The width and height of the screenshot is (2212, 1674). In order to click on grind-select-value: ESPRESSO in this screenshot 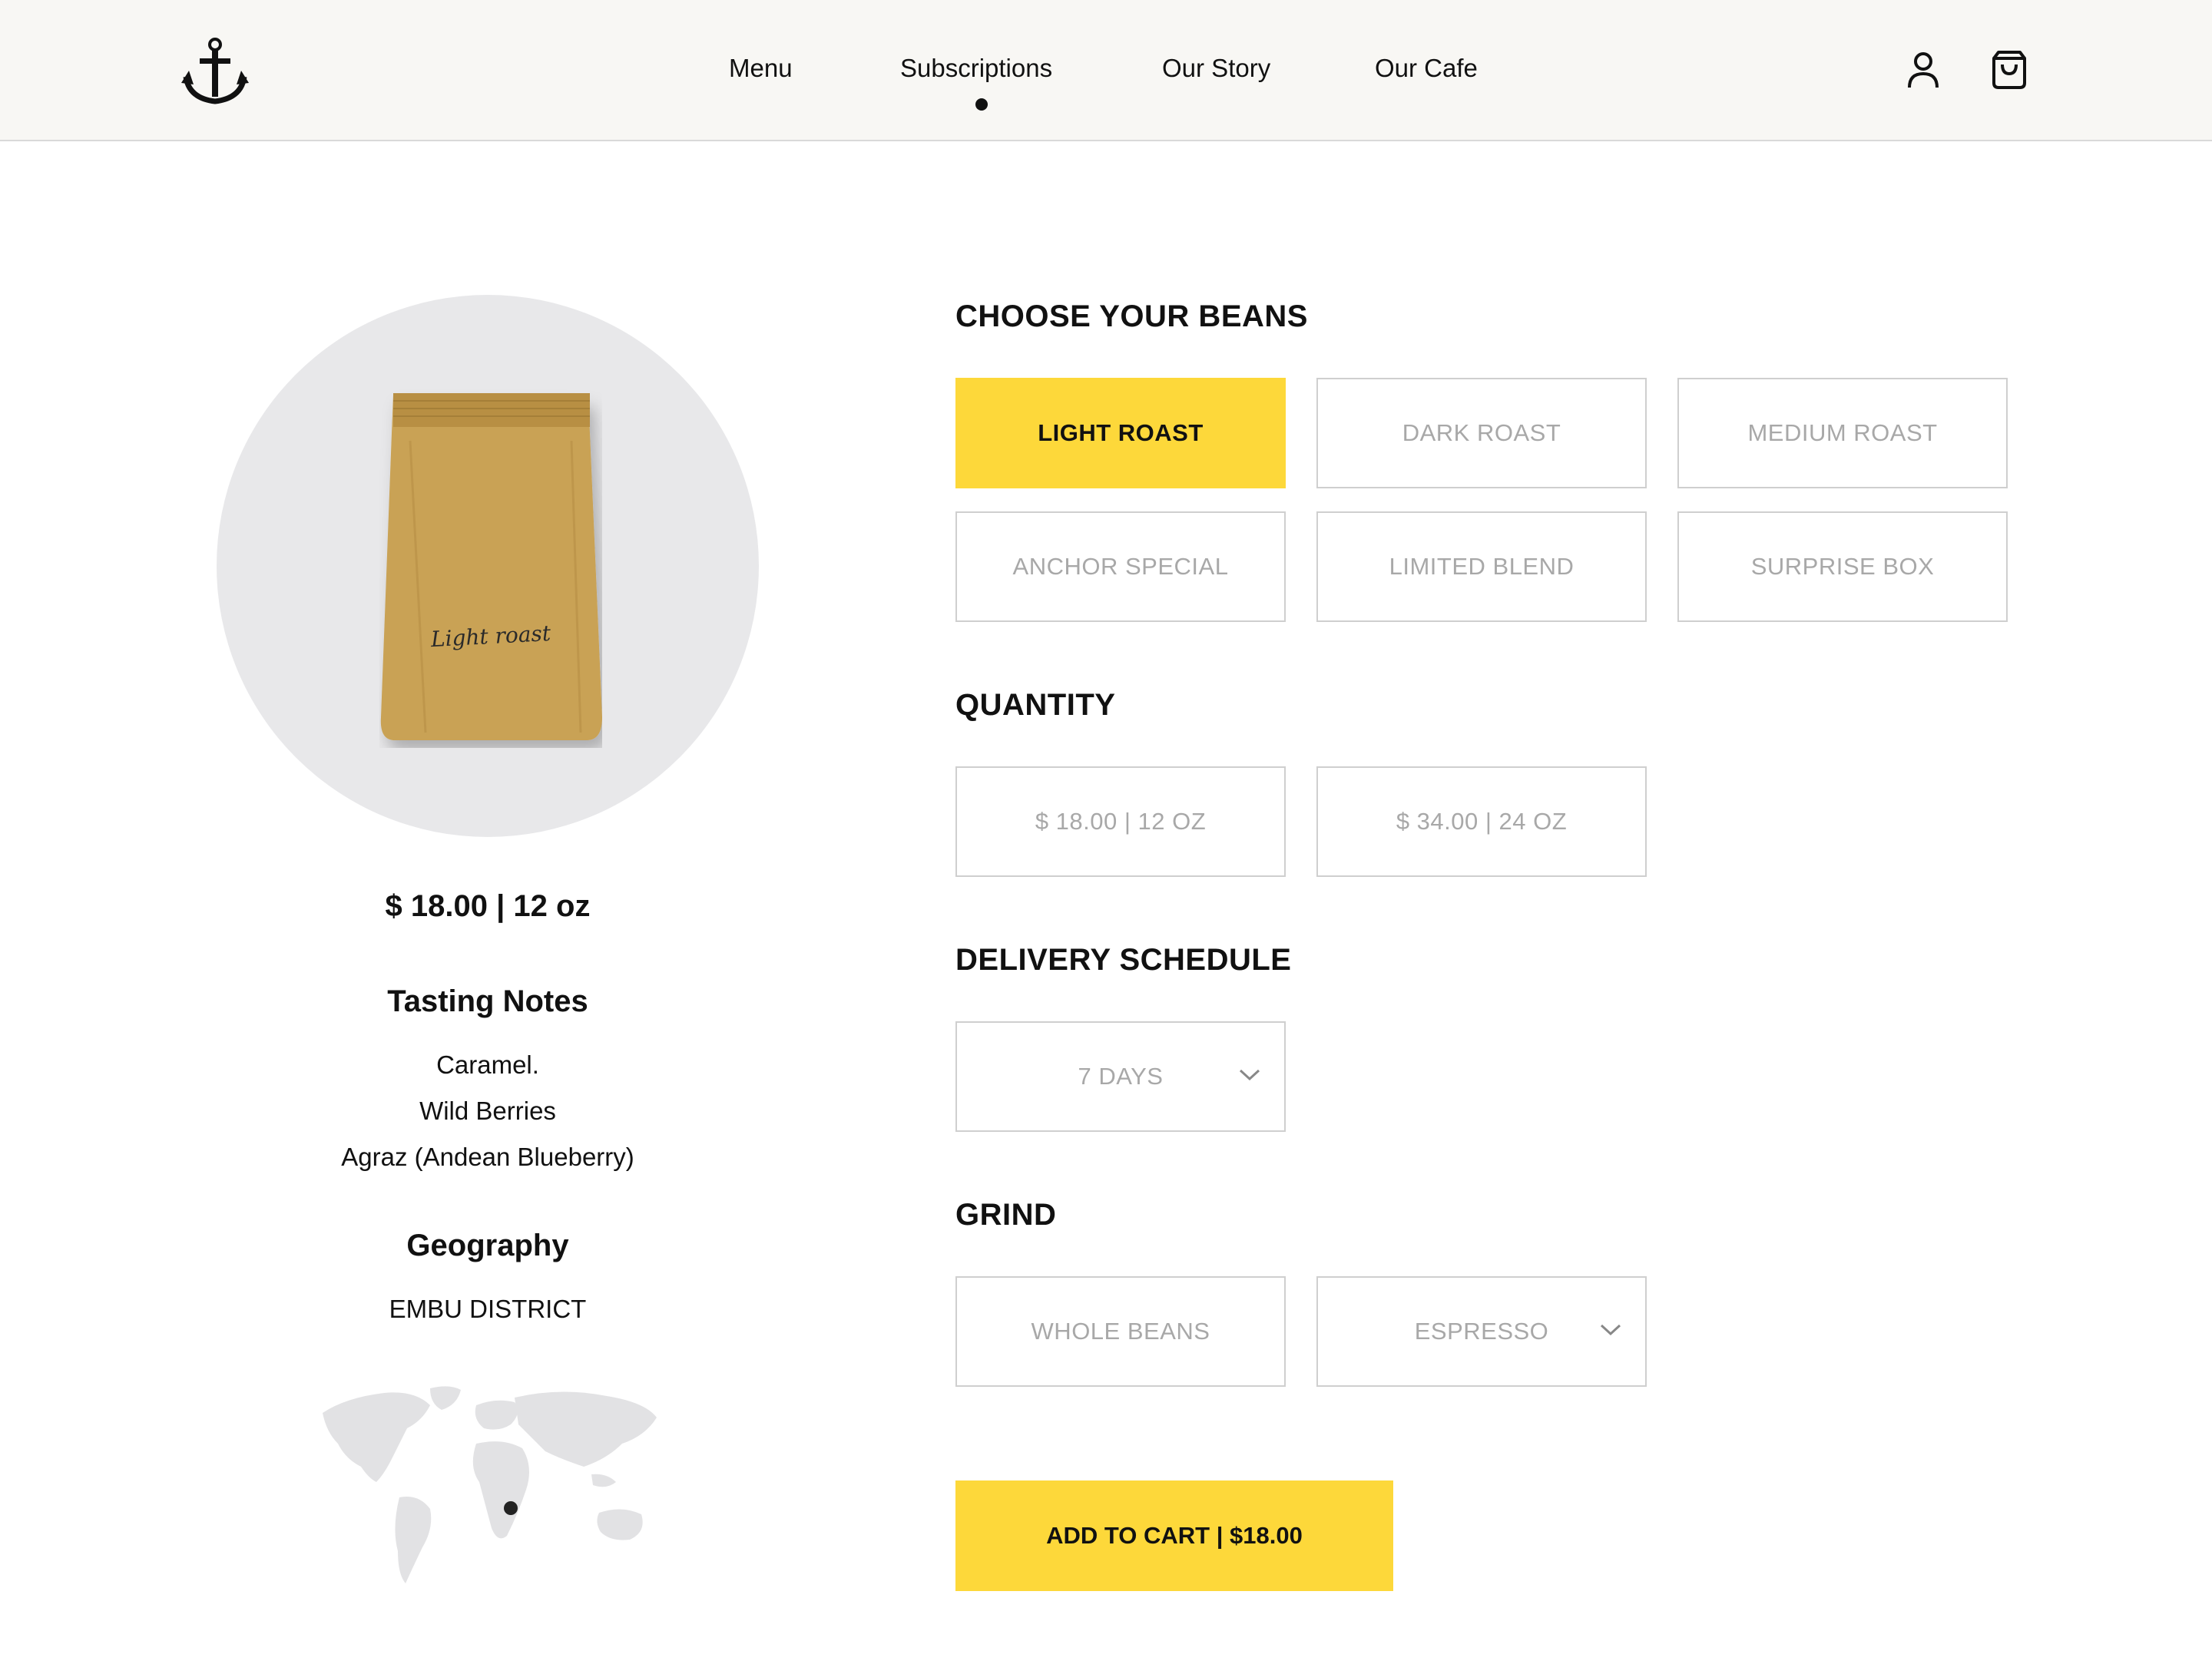, I will do `click(1481, 1331)`.